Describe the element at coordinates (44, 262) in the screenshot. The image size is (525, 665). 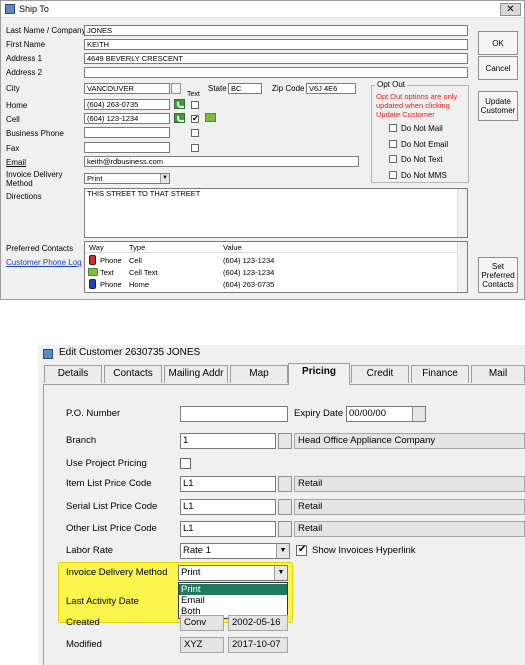
I see `customer-phone-log-link: Customer Phone Log` at that location.